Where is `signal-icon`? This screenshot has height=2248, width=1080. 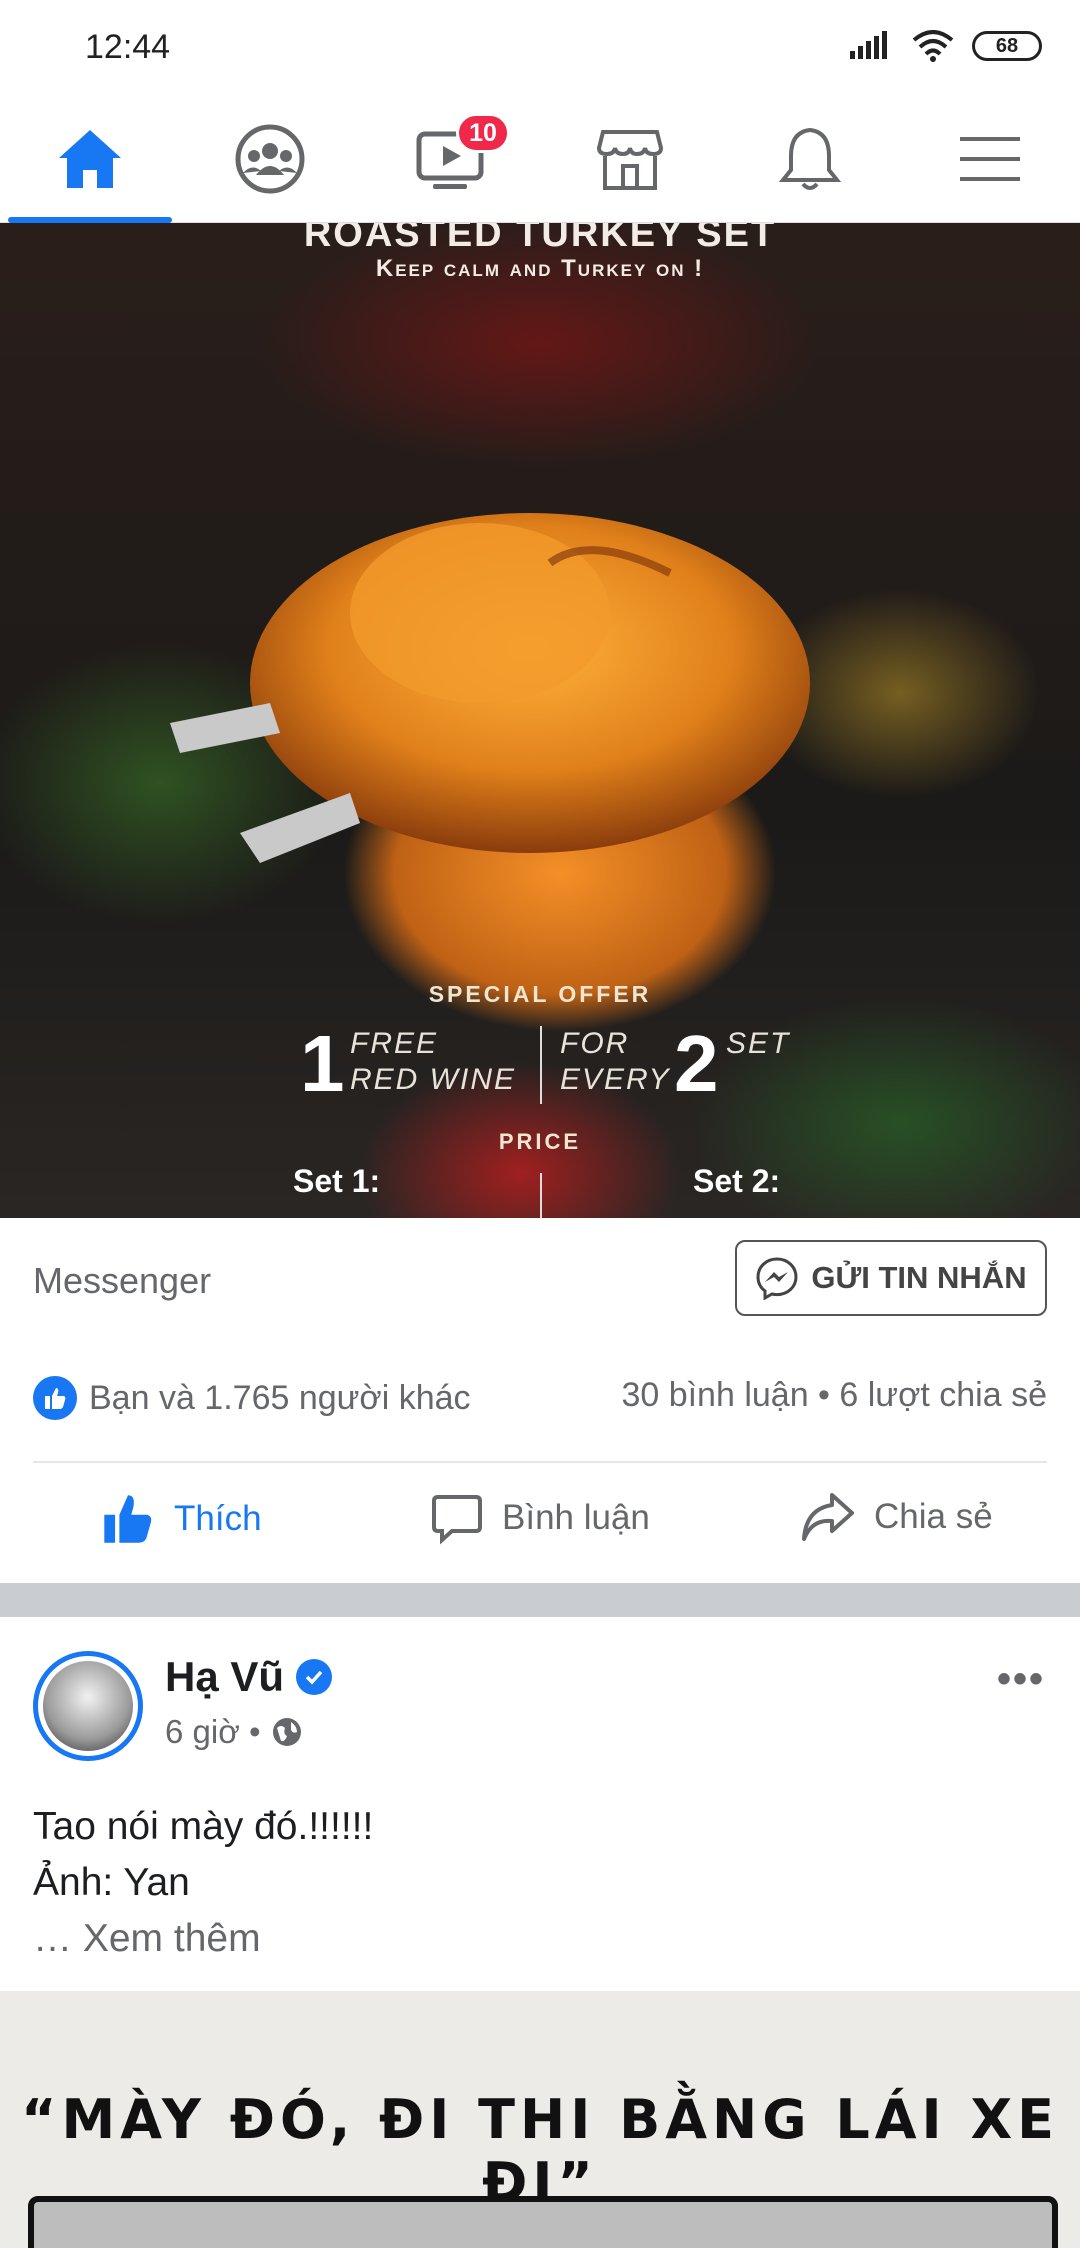 signal-icon is located at coordinates (868, 45).